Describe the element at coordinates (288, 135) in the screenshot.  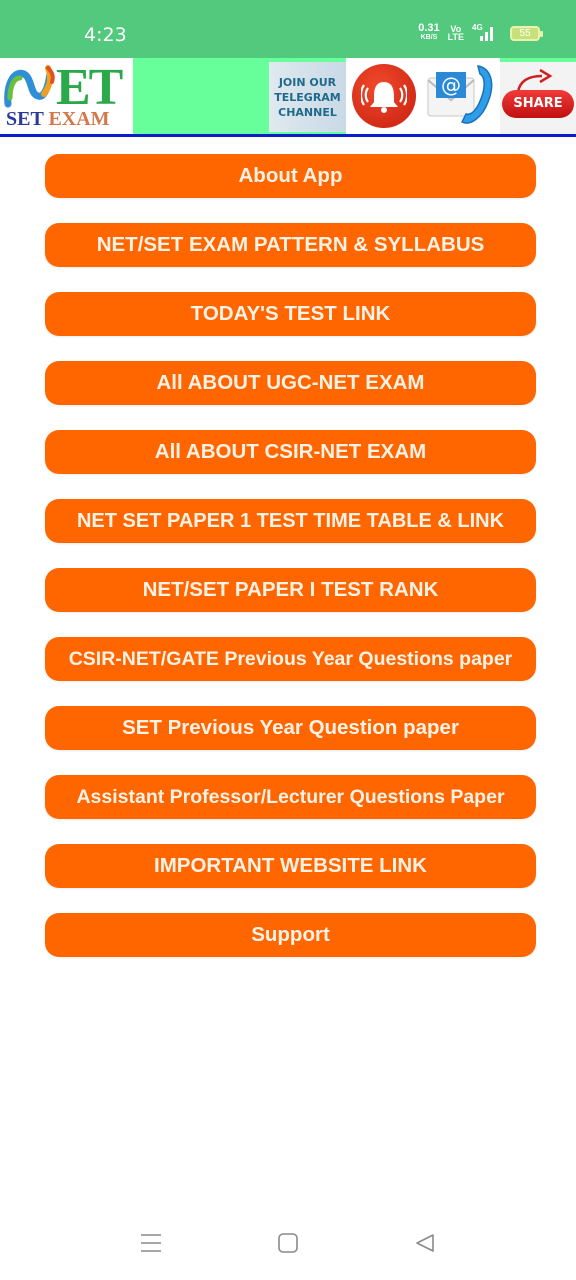
I see `header-divider` at that location.